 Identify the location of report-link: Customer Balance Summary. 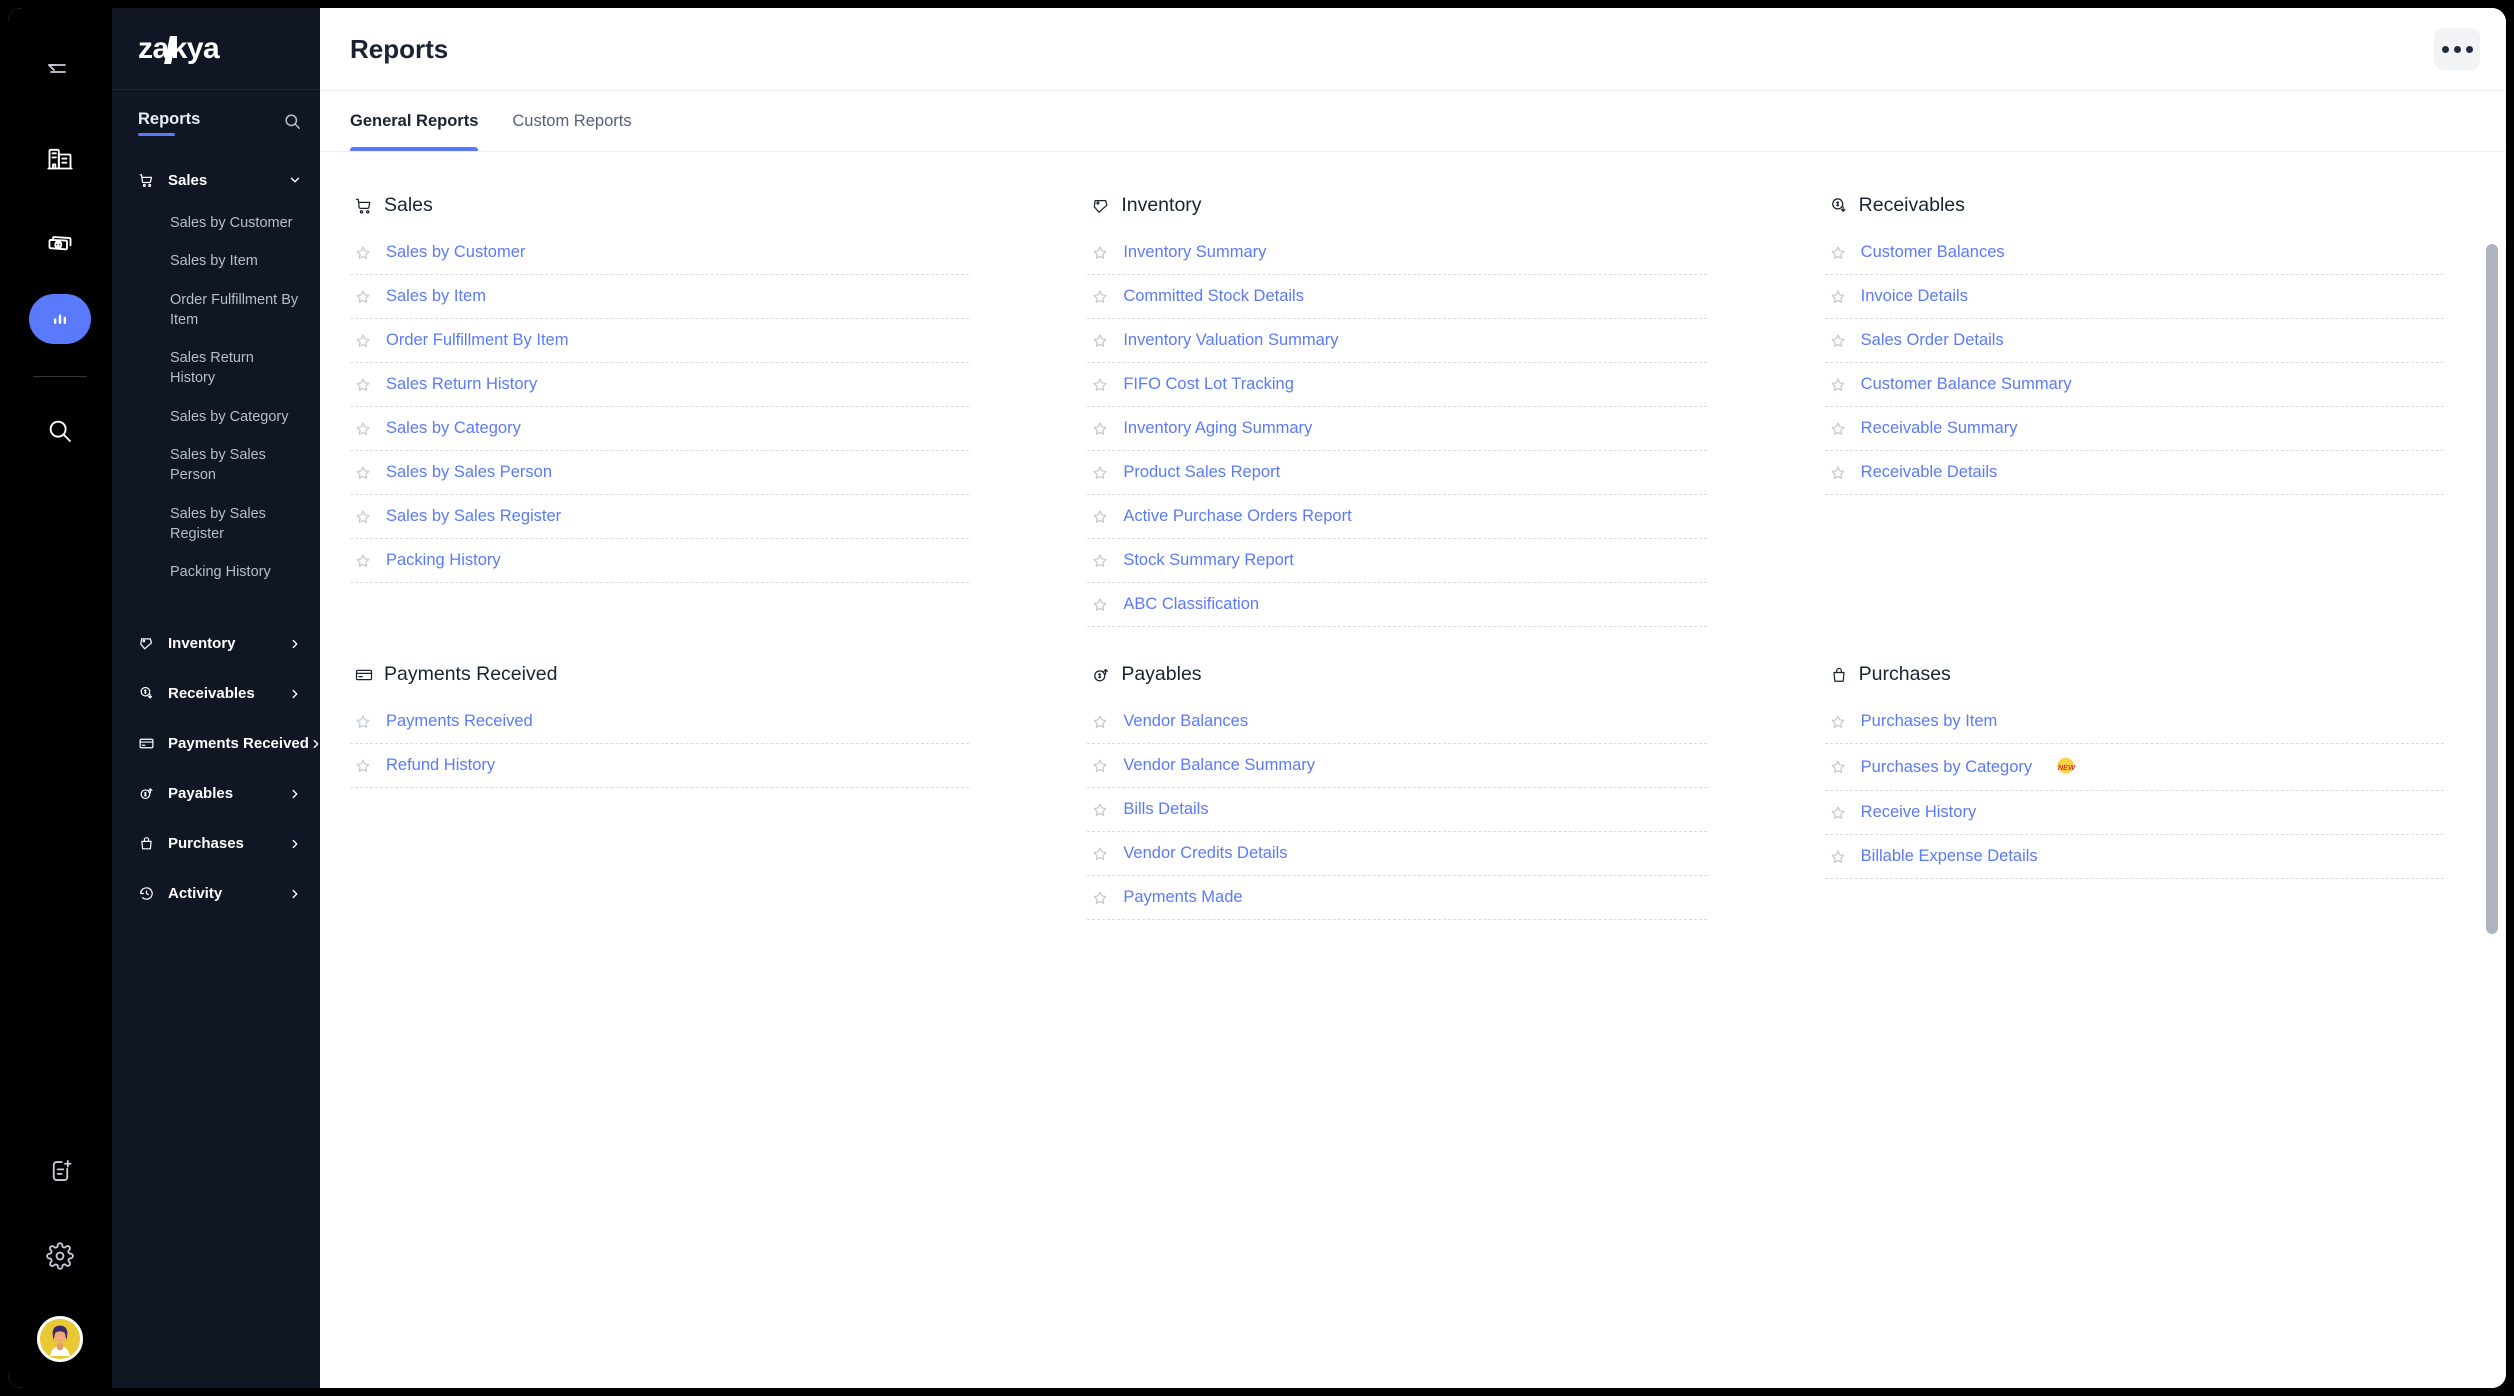
(1966, 384).